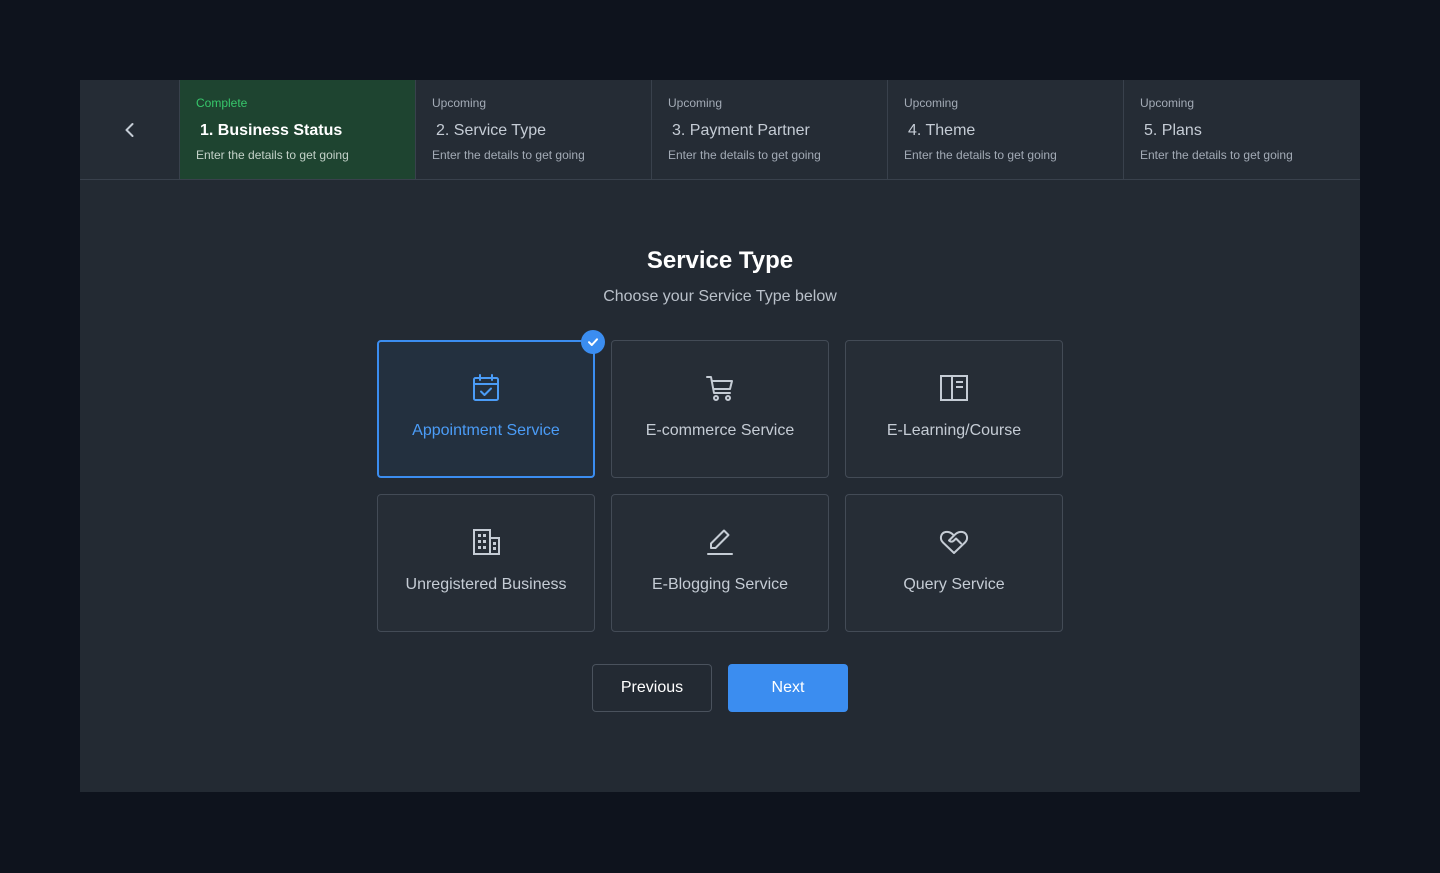  What do you see at coordinates (486, 542) in the screenshot?
I see `building-icon` at bounding box center [486, 542].